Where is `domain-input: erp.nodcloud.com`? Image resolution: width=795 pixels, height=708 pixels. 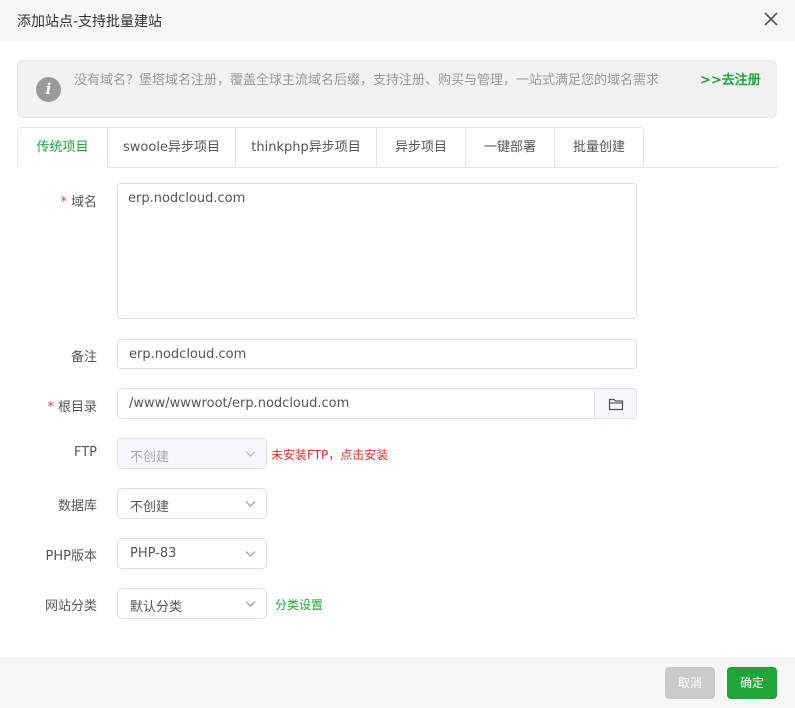
domain-input: erp.nodcloud.com is located at coordinates (377, 251).